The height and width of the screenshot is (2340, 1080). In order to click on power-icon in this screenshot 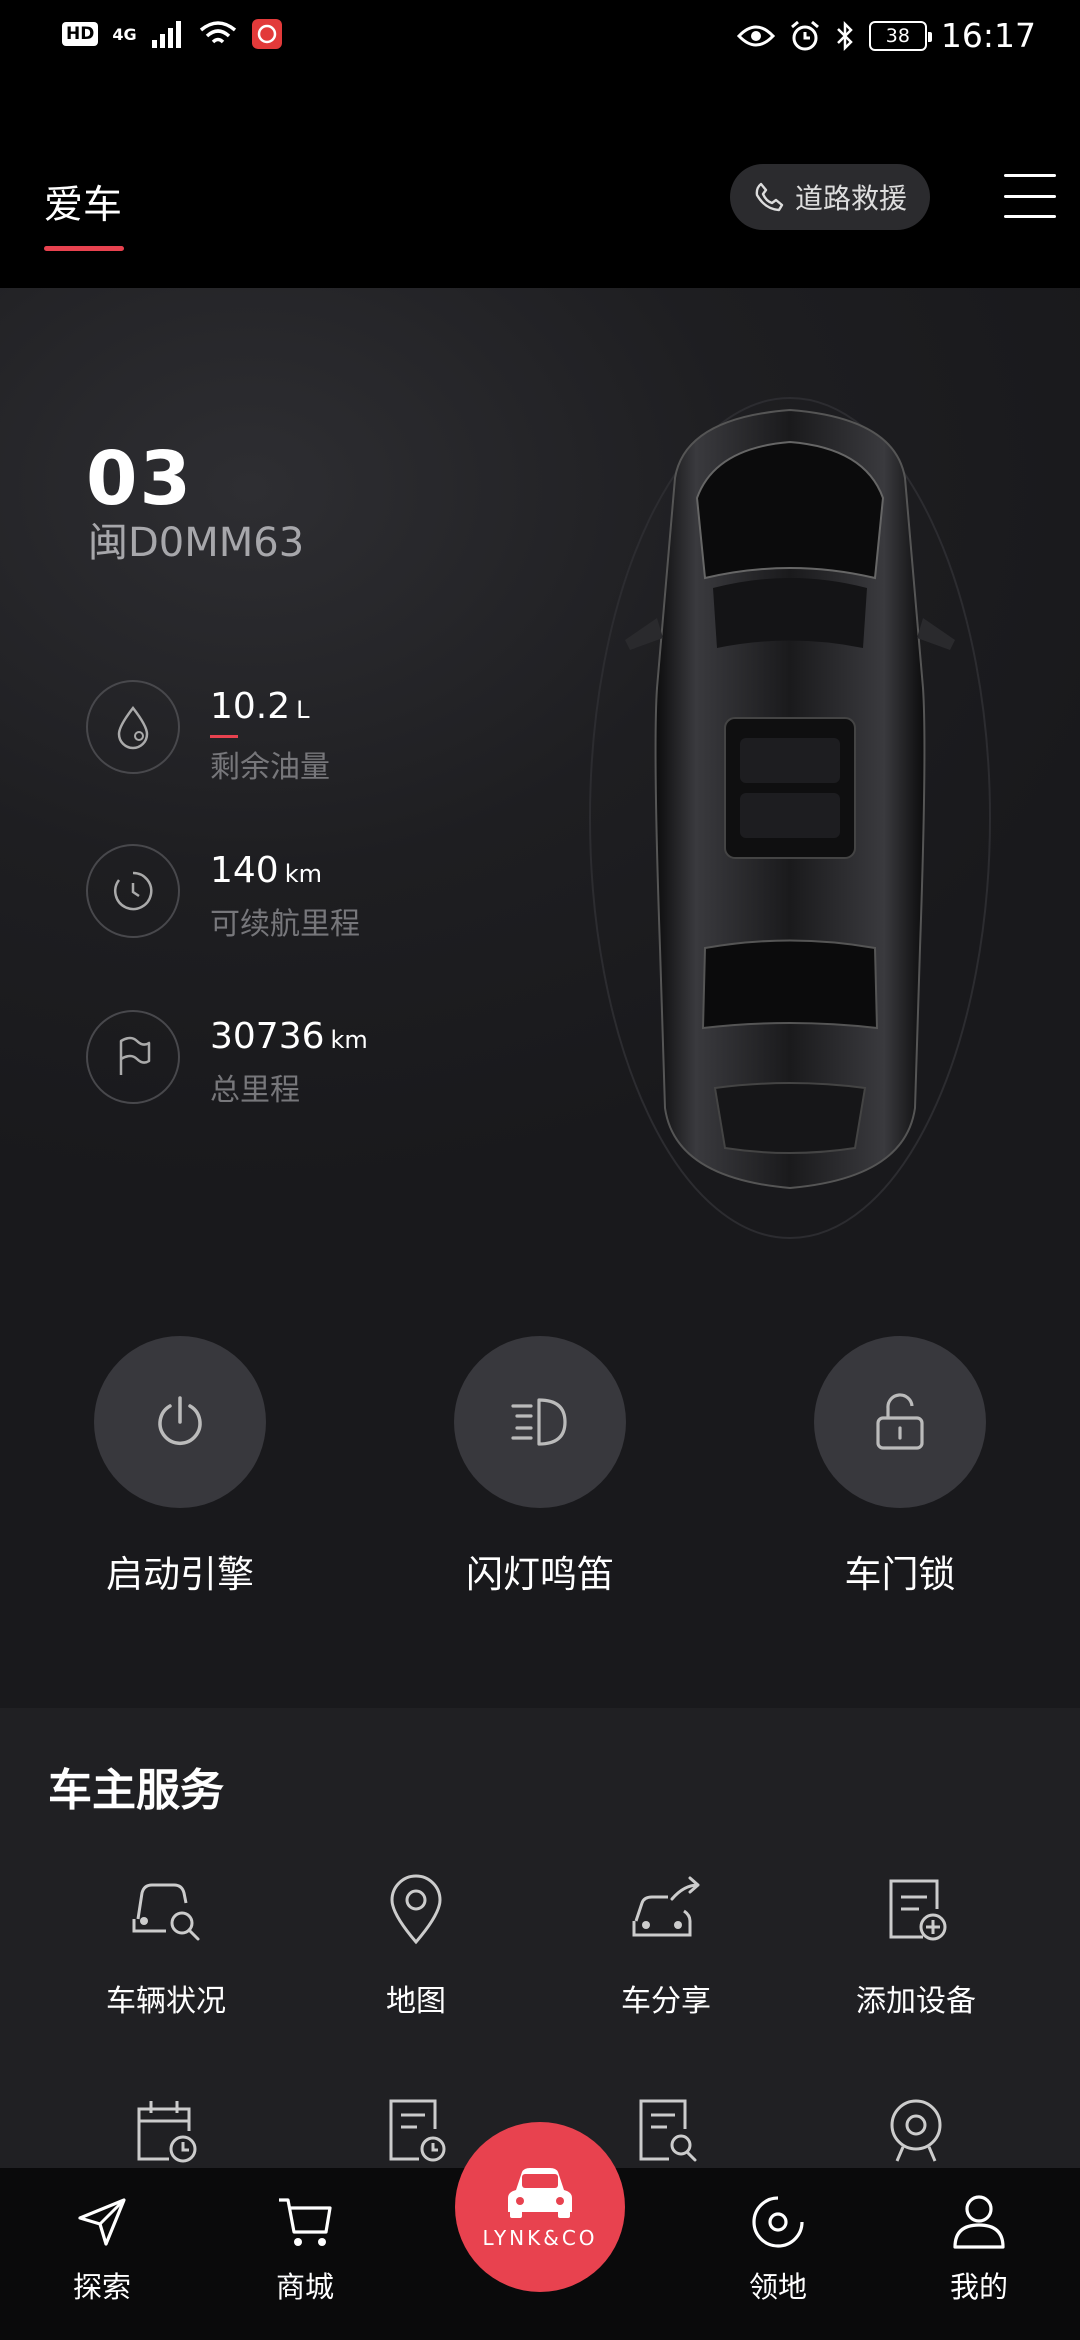, I will do `click(180, 1420)`.